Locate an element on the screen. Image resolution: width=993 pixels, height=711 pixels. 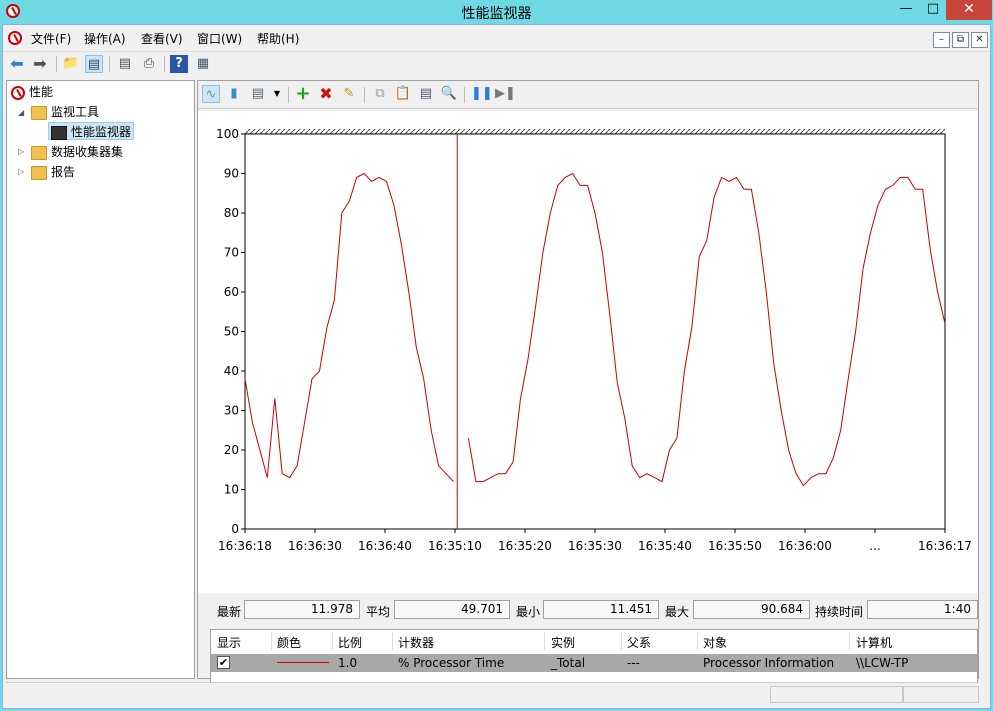
maximum-value: 90.684 is located at coordinates (751, 609).